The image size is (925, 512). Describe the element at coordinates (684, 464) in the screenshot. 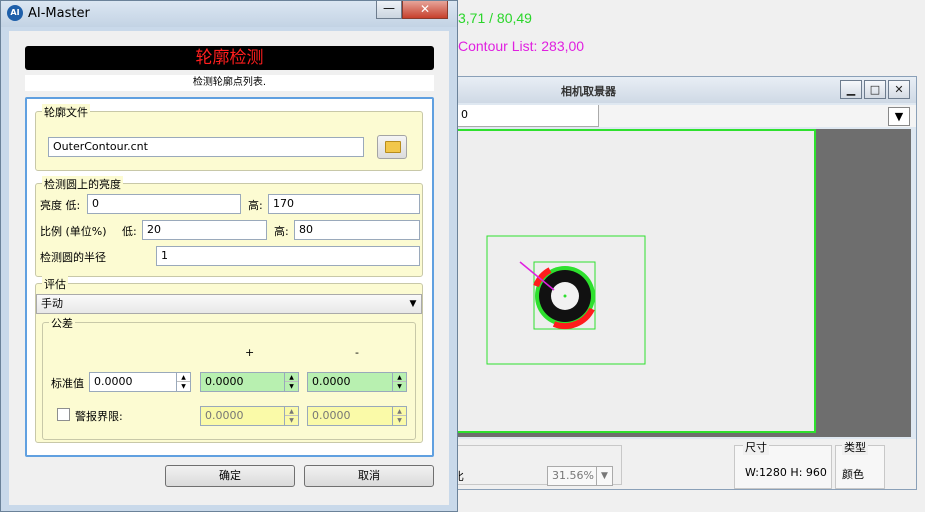

I see `camera-status-bar: 比 31.56% ▼ 尺寸 W:1280 H: 960 类型 颜色` at that location.